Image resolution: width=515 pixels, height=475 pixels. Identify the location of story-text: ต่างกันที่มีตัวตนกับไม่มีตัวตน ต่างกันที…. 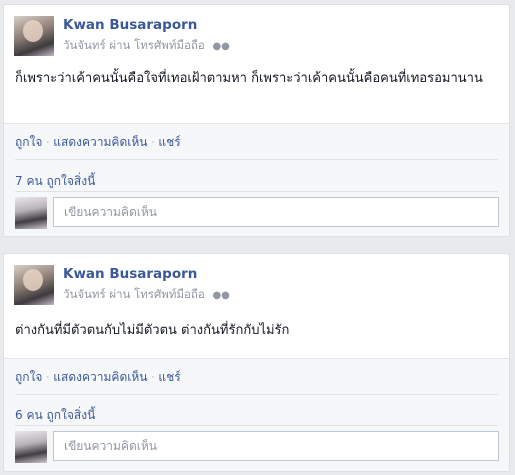
(152, 330).